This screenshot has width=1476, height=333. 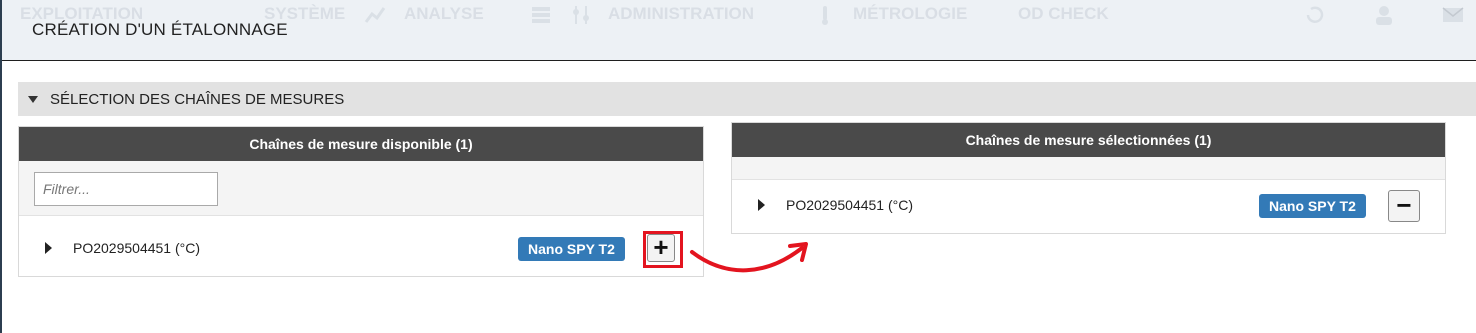 What do you see at coordinates (33, 99) in the screenshot?
I see `caret-down-icon` at bounding box center [33, 99].